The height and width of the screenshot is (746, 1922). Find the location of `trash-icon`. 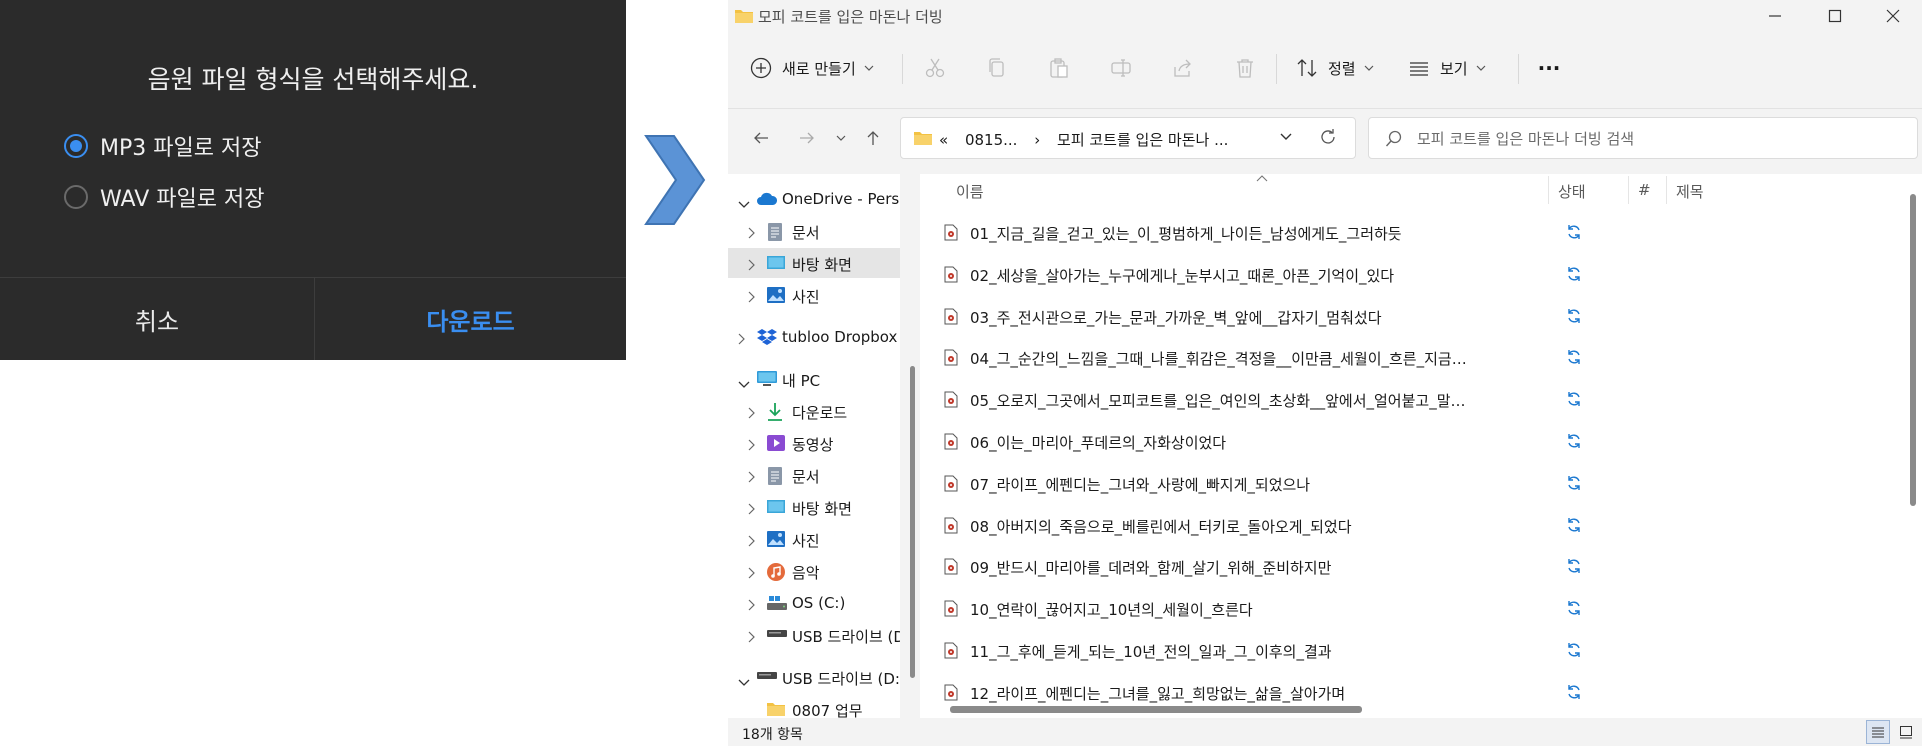

trash-icon is located at coordinates (1245, 68).